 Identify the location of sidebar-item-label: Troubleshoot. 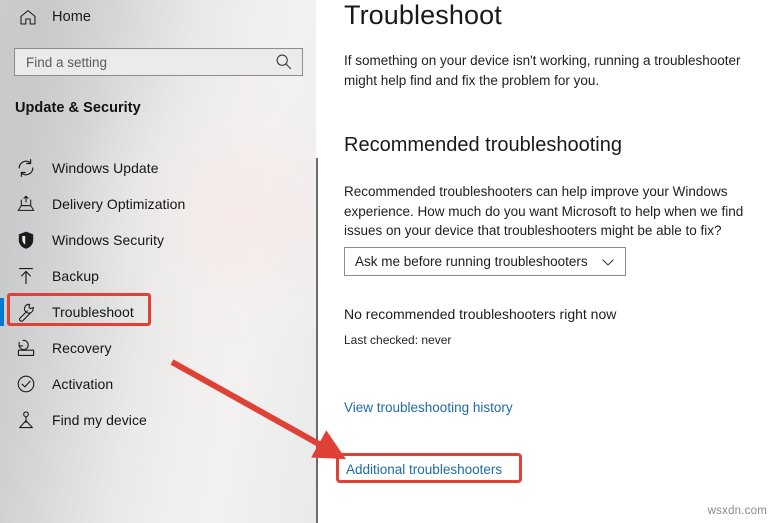
(93, 312).